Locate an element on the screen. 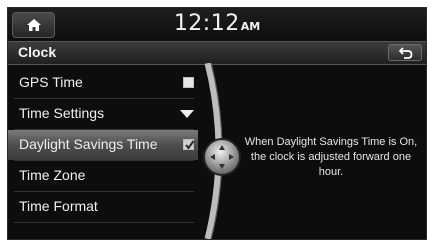 The height and width of the screenshot is (245, 432). back-button is located at coordinates (405, 52).